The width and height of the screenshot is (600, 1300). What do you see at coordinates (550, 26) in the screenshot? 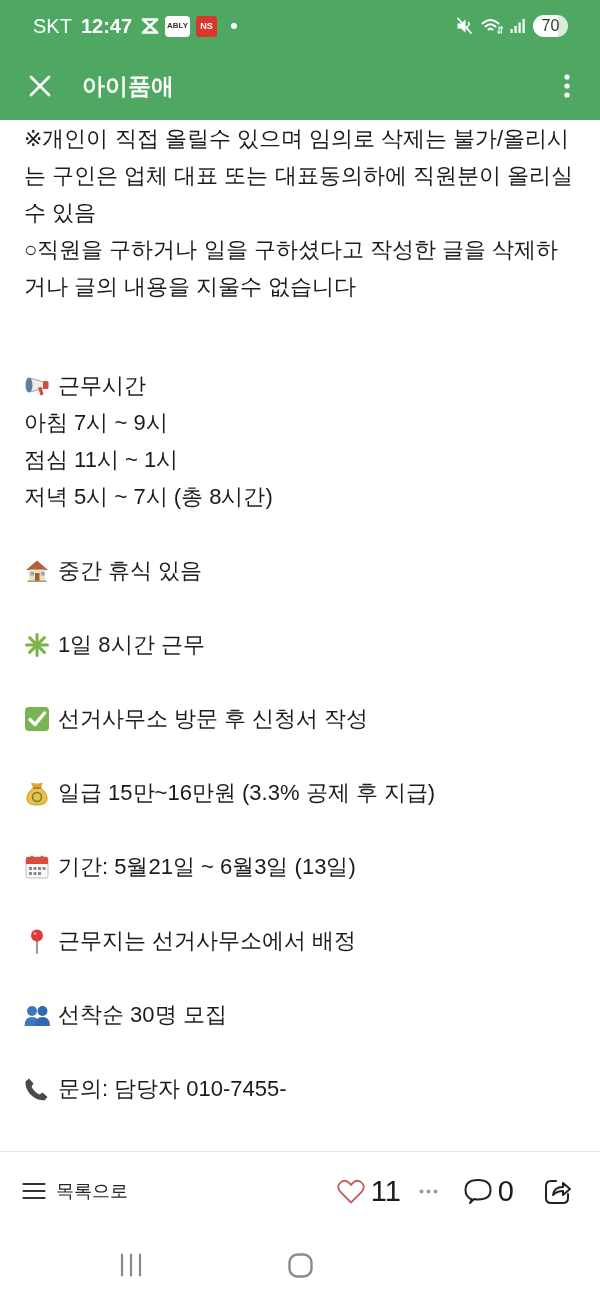
I see `battery-indicator: 70` at bounding box center [550, 26].